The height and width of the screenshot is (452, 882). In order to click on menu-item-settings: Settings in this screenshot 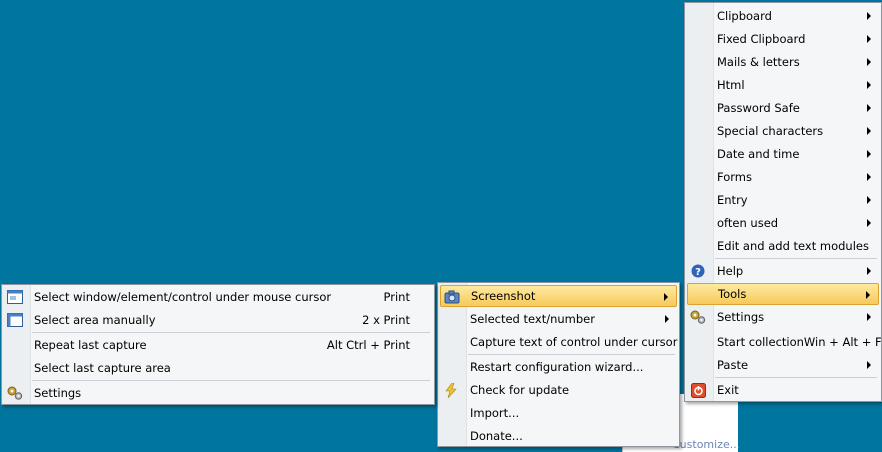, I will do `click(783, 317)`.